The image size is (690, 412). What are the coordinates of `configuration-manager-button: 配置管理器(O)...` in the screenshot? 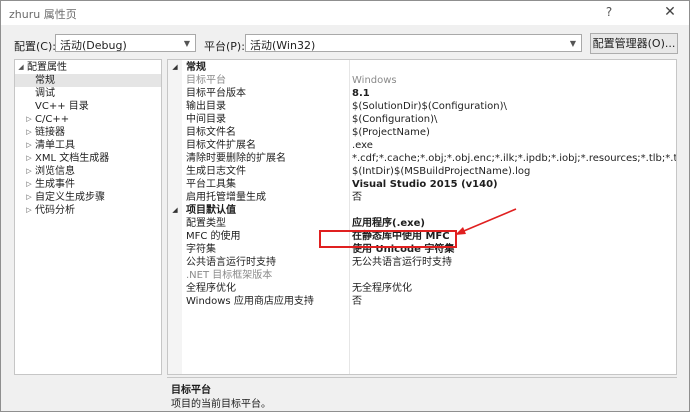 It's located at (634, 43).